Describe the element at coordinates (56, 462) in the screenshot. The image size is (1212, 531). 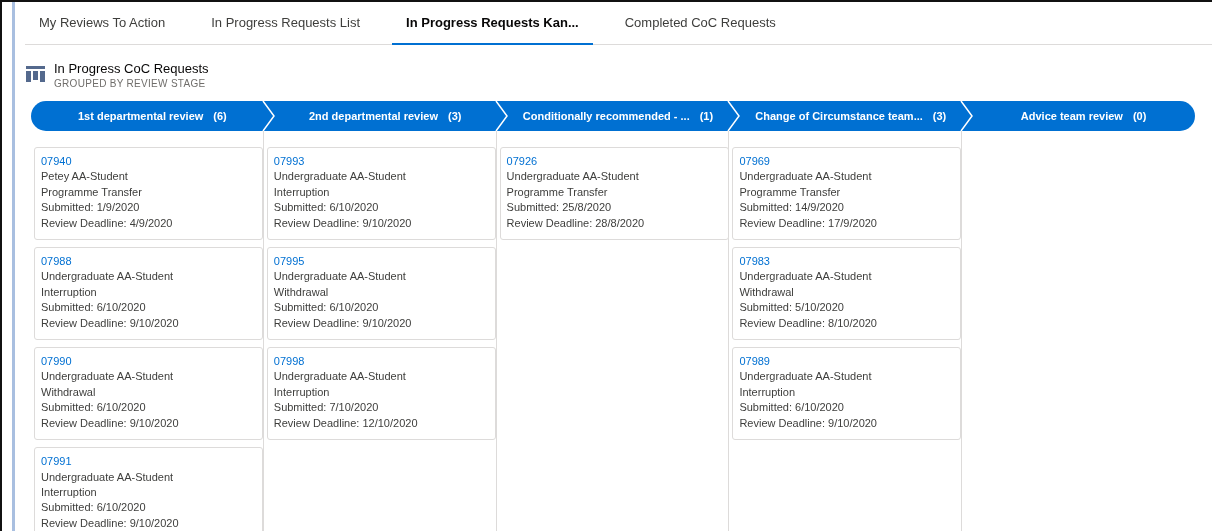
I see `record-link: 07991` at that location.